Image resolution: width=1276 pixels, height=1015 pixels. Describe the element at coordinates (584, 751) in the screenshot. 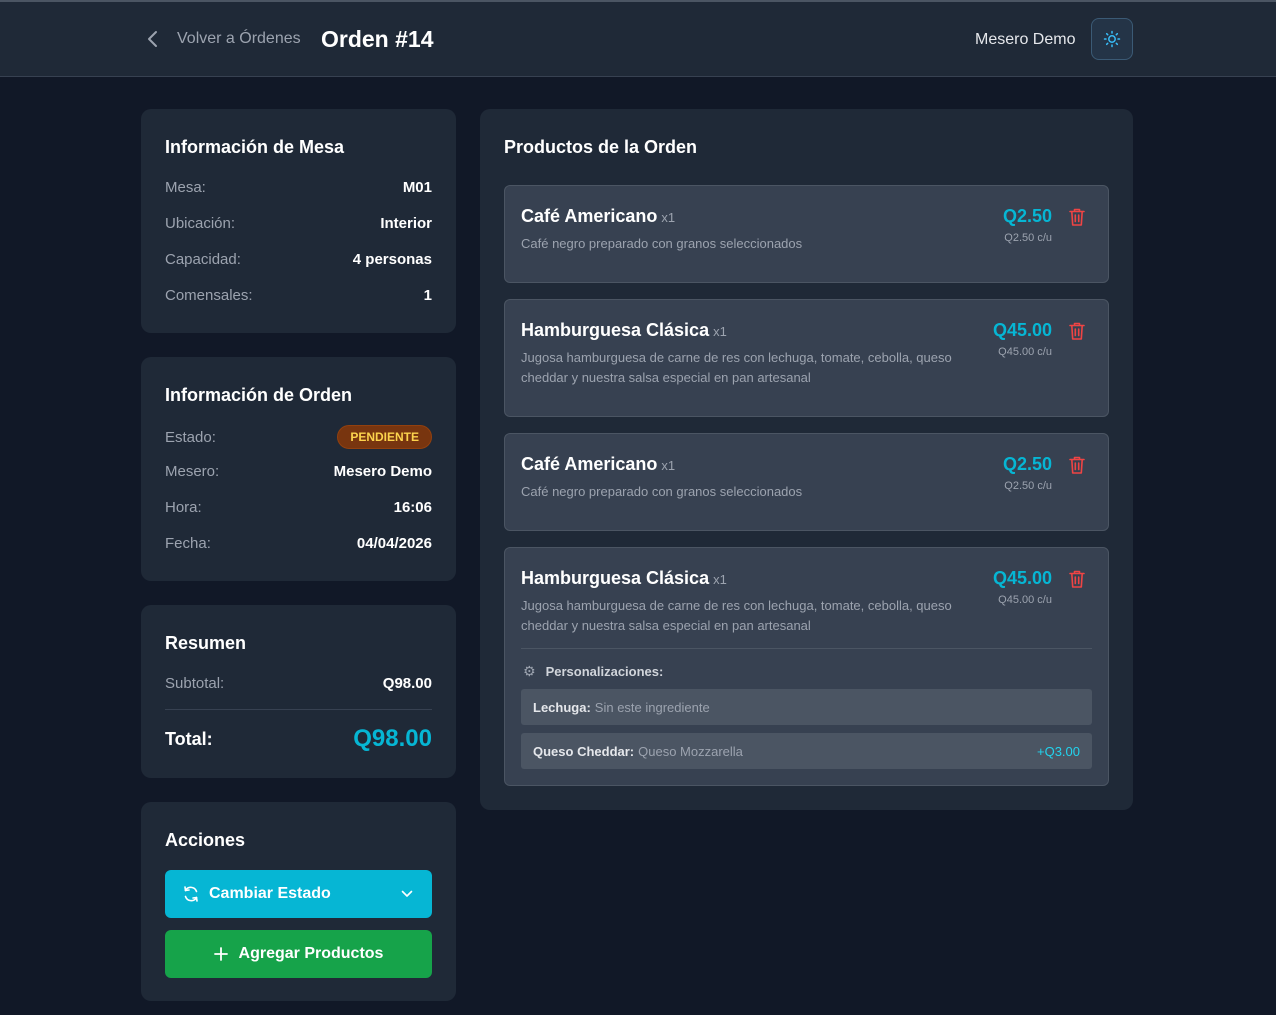

I see `customization-name: Queso Cheddar:` at that location.